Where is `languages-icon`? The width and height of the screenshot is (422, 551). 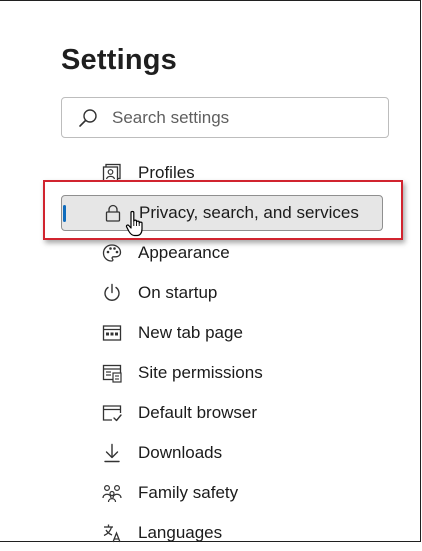 languages-icon is located at coordinates (112, 533).